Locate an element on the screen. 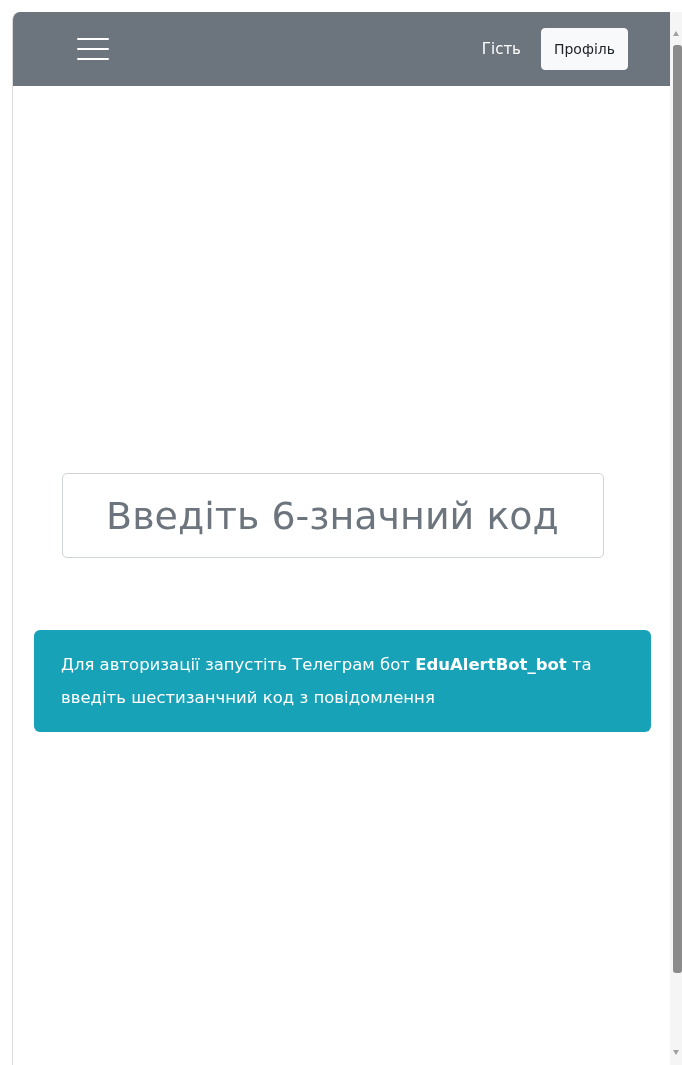 The height and width of the screenshot is (1065, 682). profile-button: Профіль is located at coordinates (584, 49).